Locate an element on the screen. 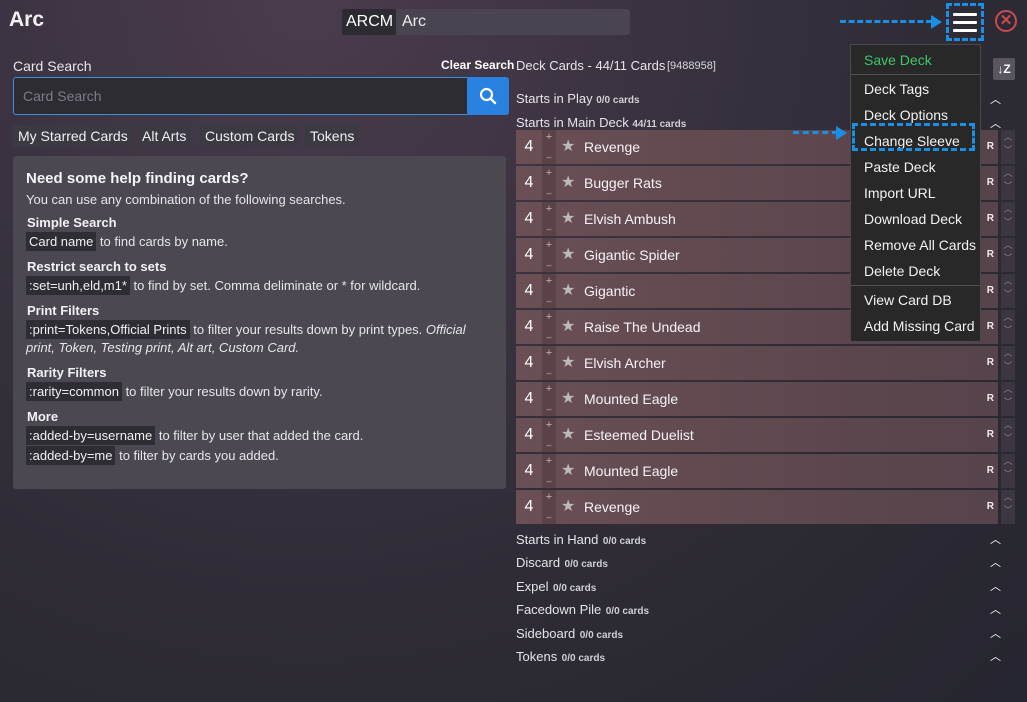 Image resolution: width=1027 pixels, height=702 pixels. search-button is located at coordinates (488, 96).